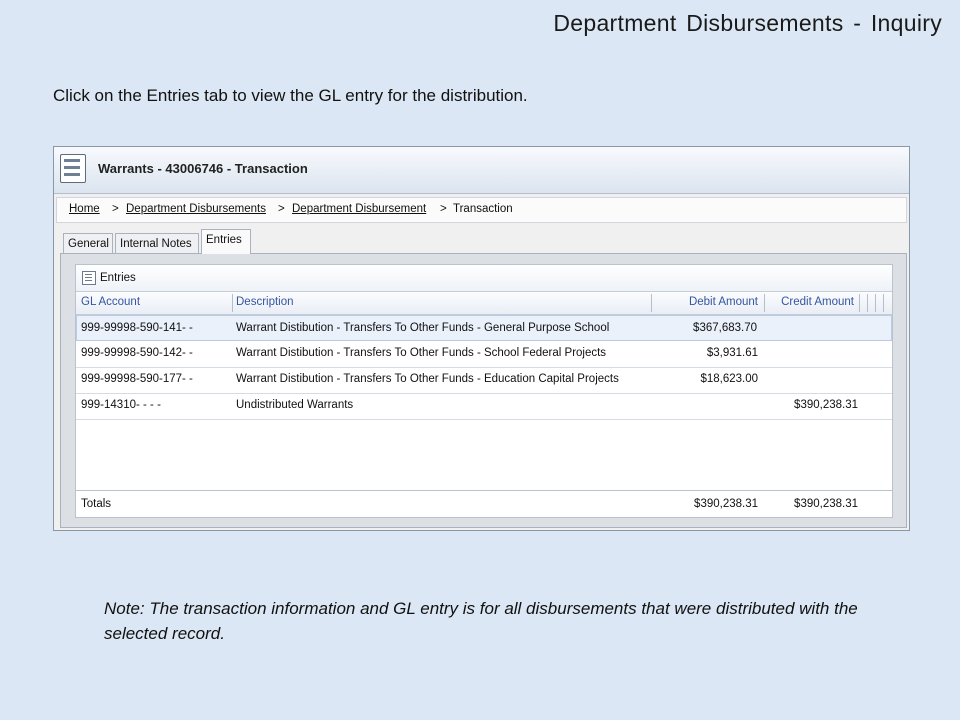 The width and height of the screenshot is (960, 720). What do you see at coordinates (137, 328) in the screenshot?
I see `cell-gl-account: 999-99998-590-141- -` at bounding box center [137, 328].